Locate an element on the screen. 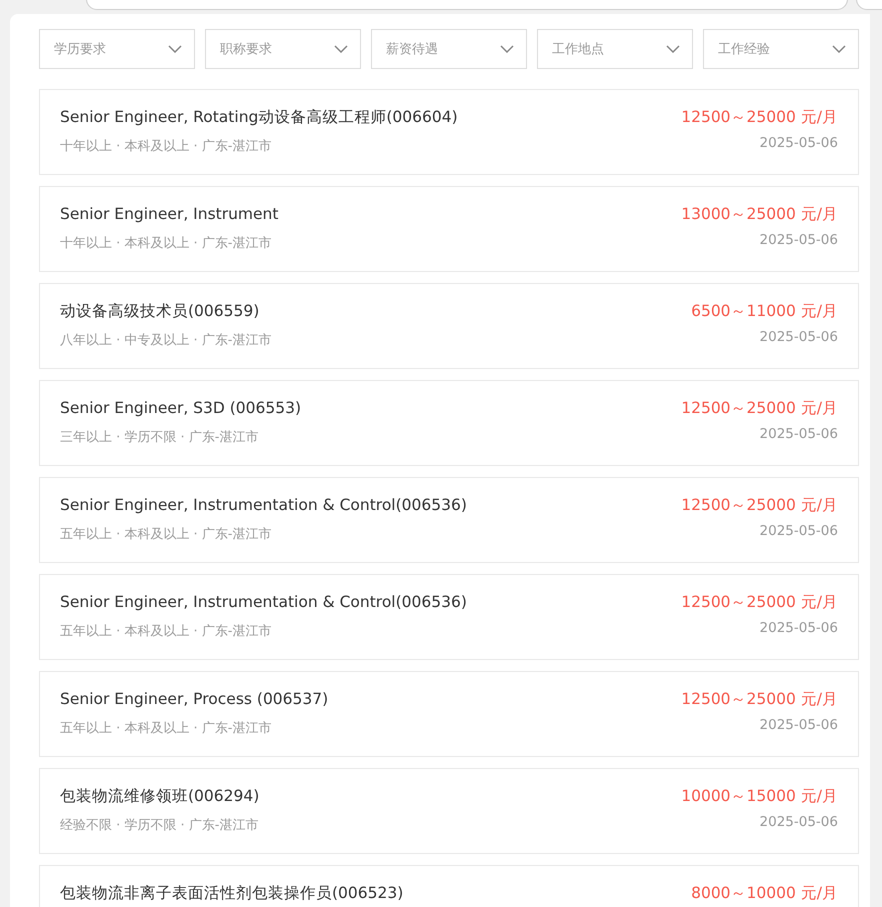 Image resolution: width=882 pixels, height=907 pixels. salary: 13000～25000 元/月 is located at coordinates (759, 214).